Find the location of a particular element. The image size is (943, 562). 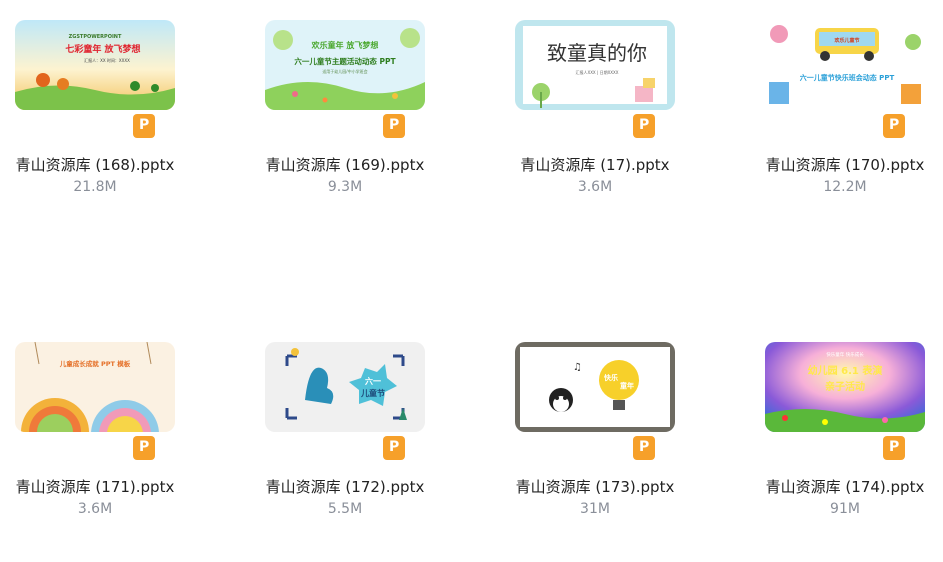

thumb-title: 六一儿童节快乐班会动态 PPT is located at coordinates (847, 77).